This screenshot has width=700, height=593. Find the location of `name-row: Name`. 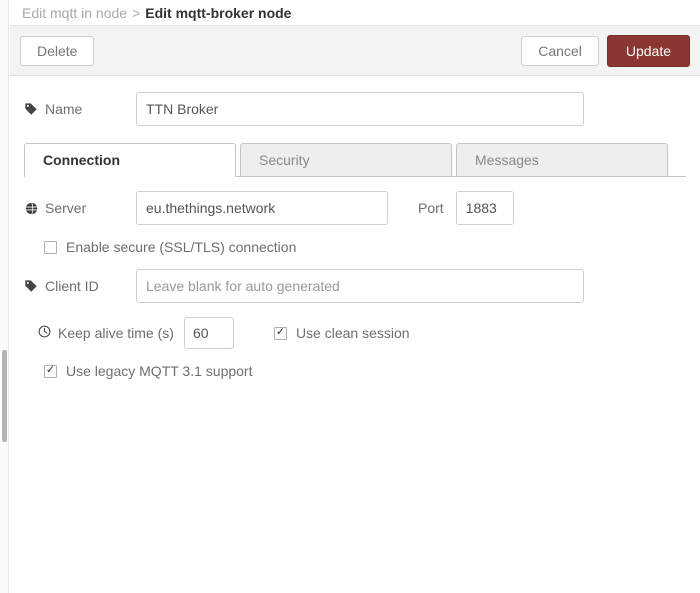

name-row: Name is located at coordinates (355, 109).